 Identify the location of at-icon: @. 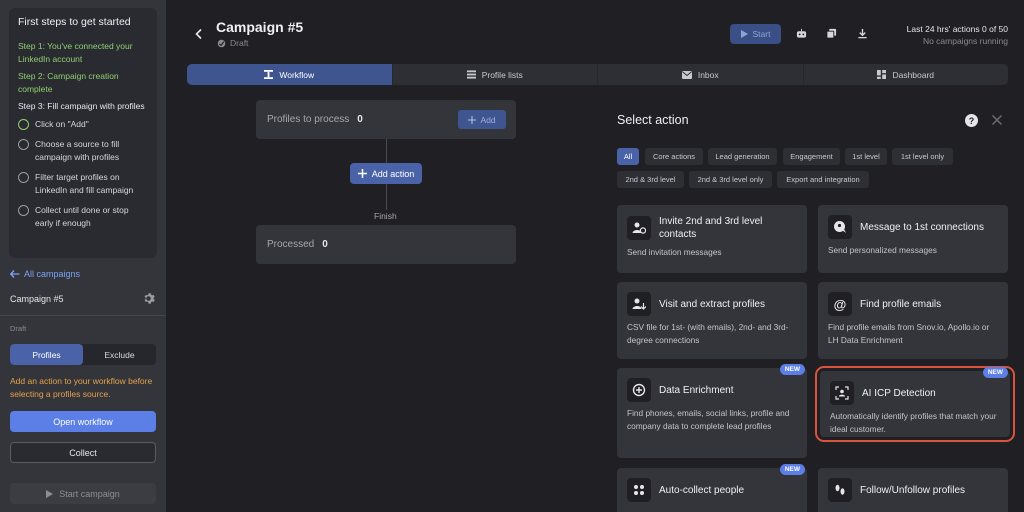
(840, 304).